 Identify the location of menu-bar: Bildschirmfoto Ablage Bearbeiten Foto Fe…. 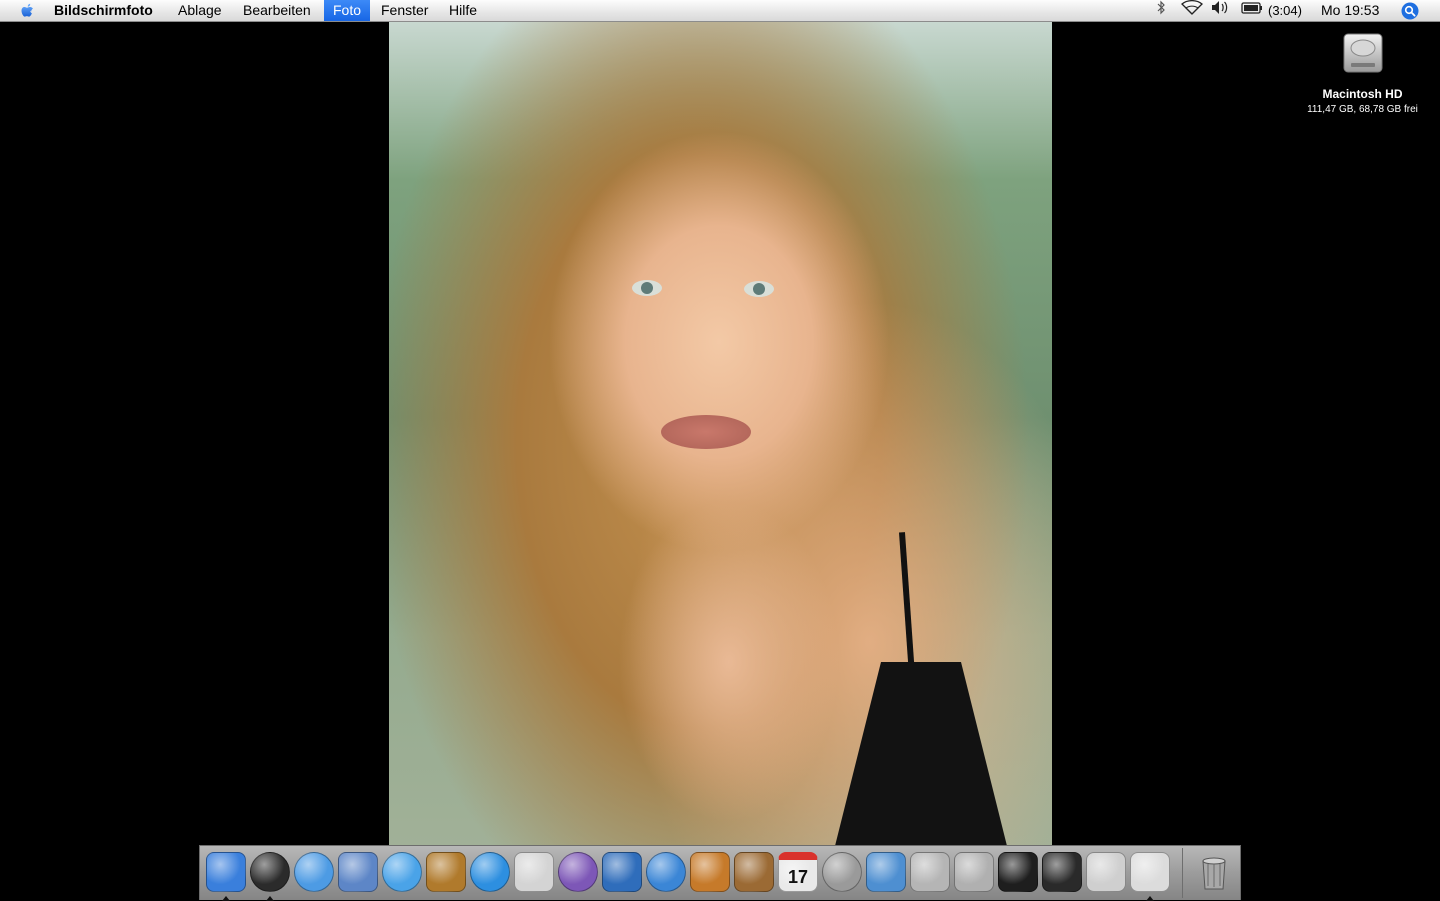
(720, 11).